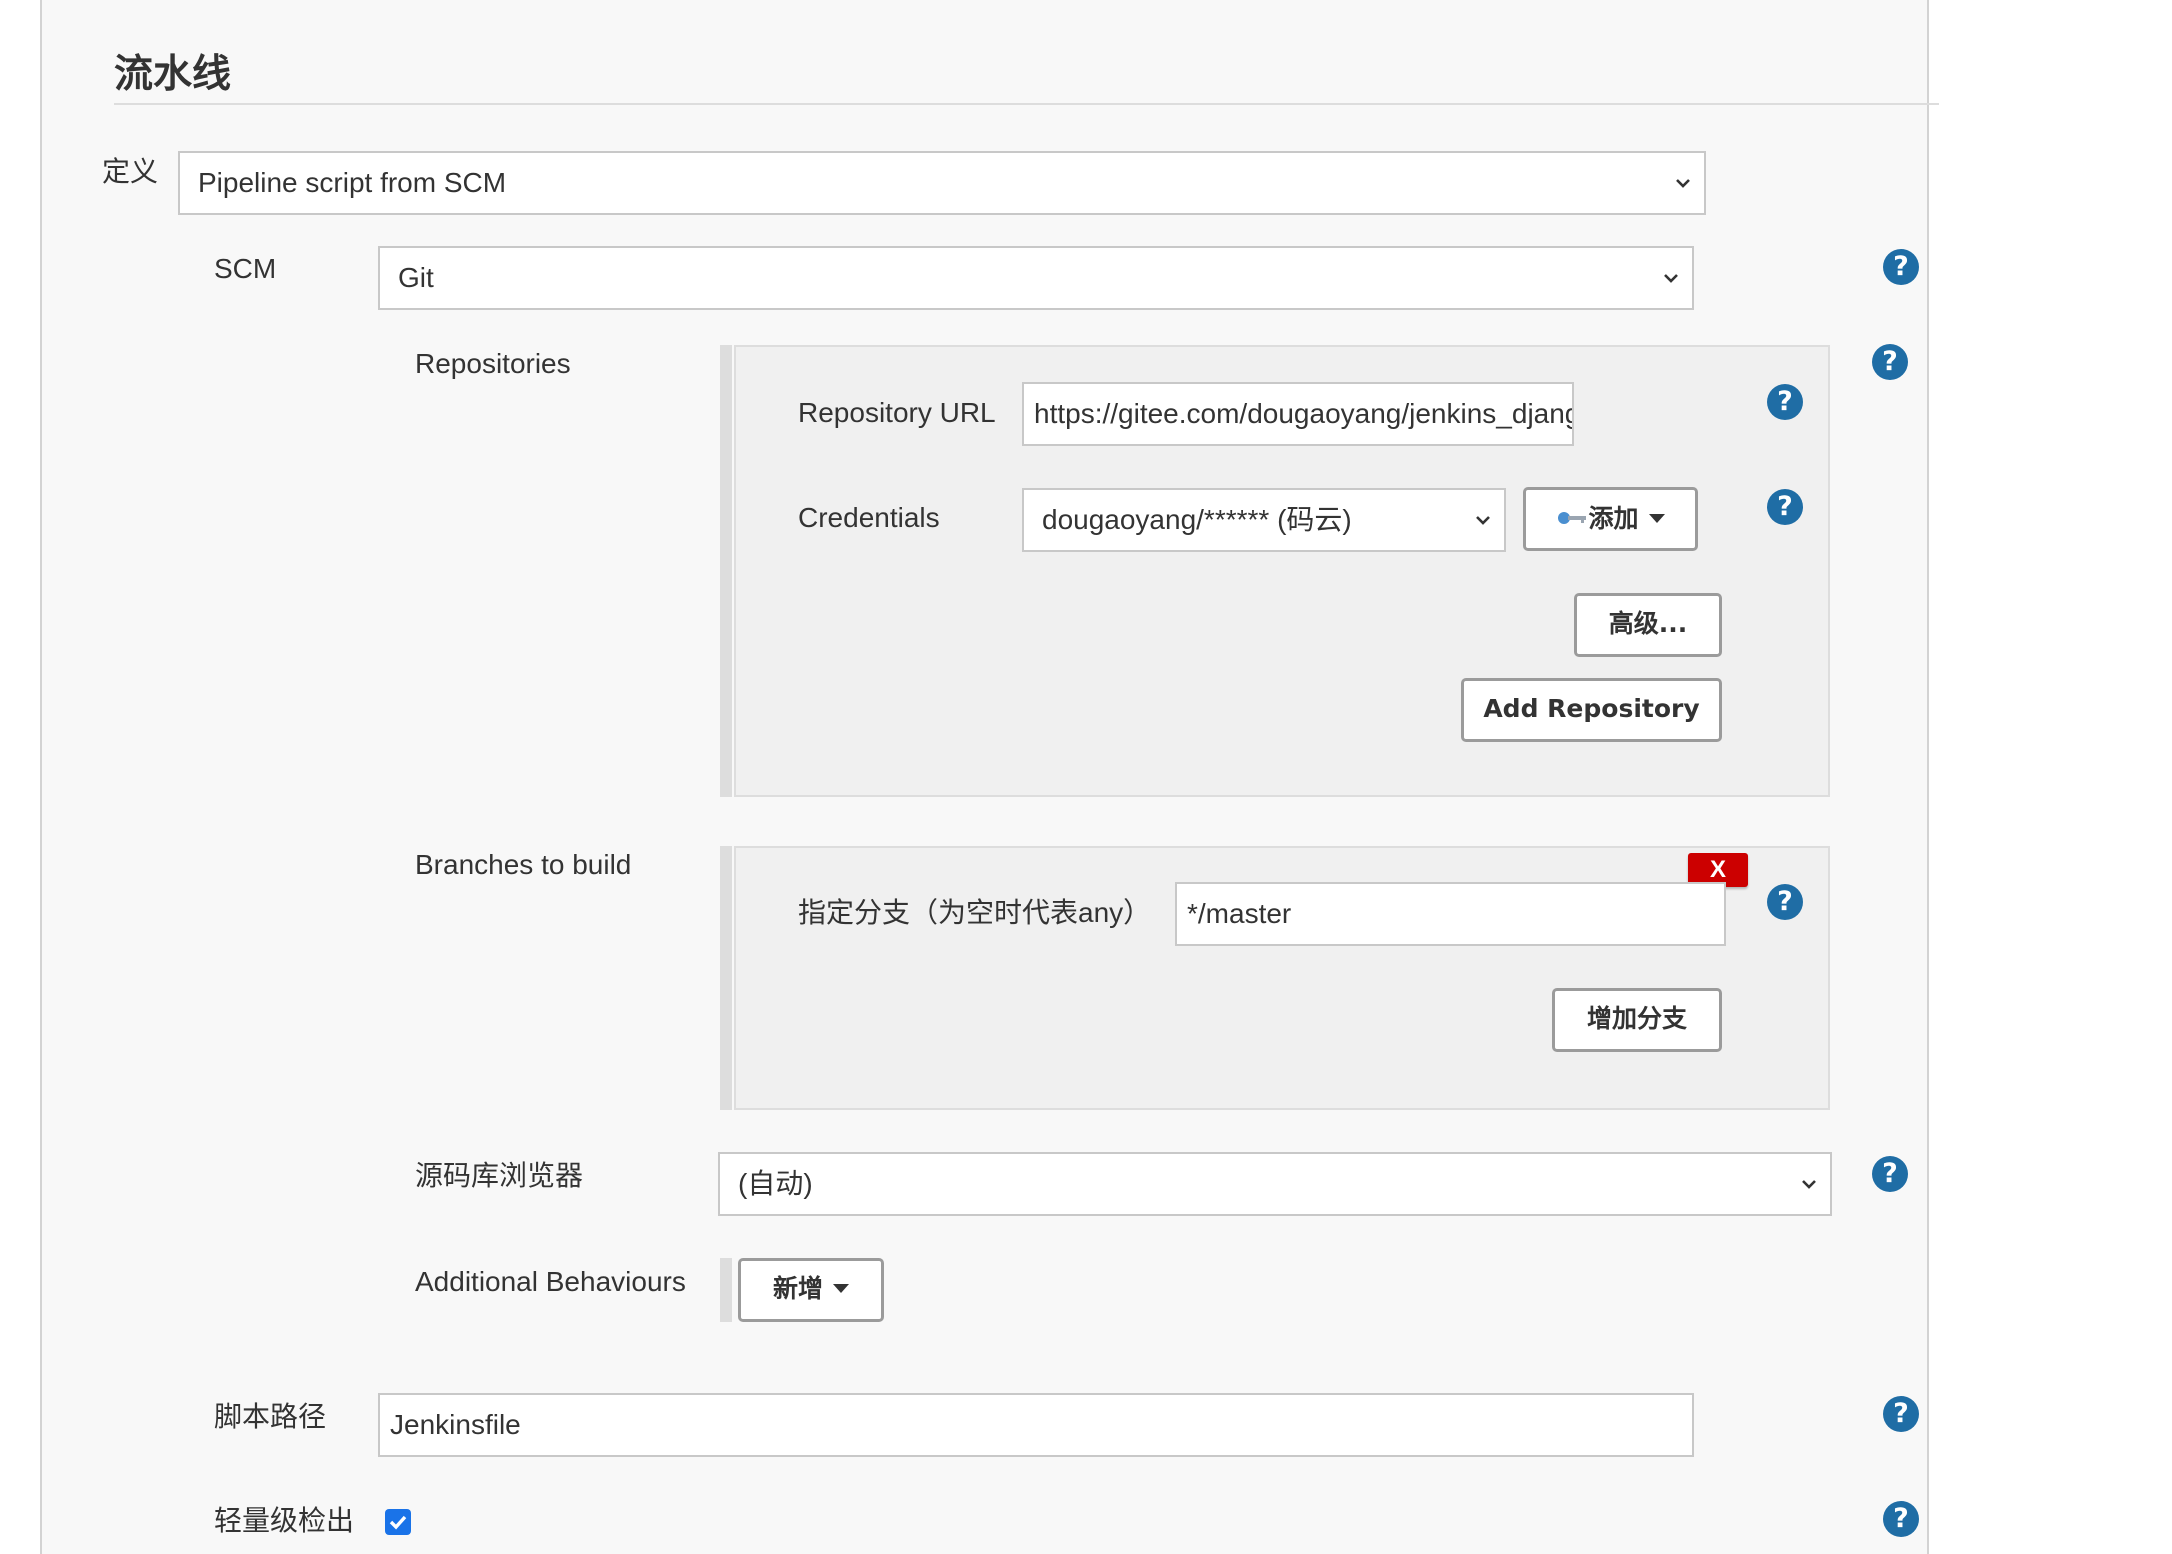 This screenshot has height=1554, width=2172. I want to click on definition-select: Pipeline script from SCM, so click(942, 183).